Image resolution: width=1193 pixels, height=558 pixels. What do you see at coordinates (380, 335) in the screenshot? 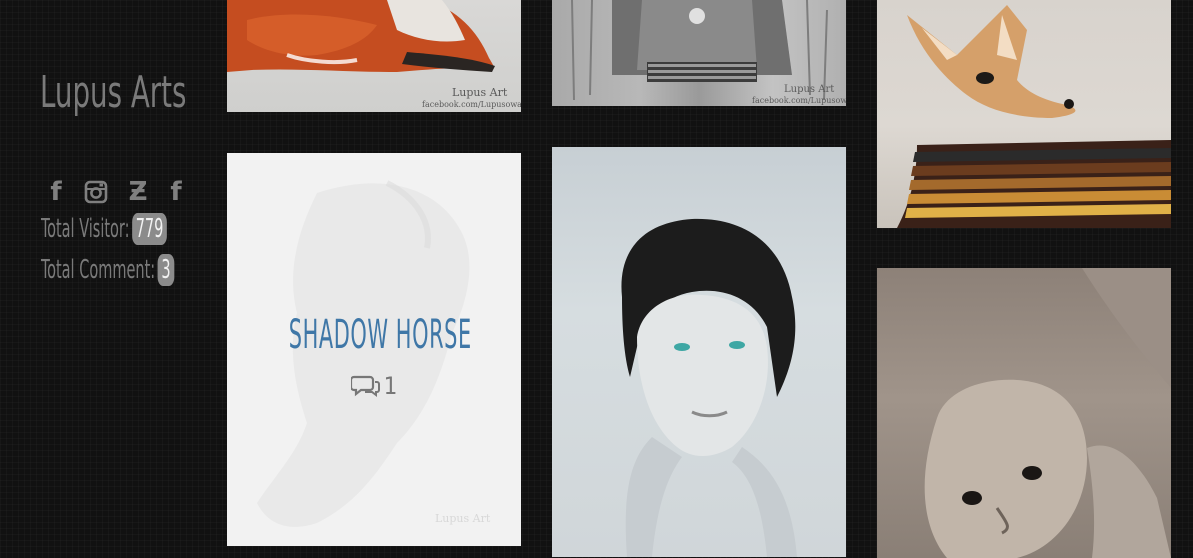
I see `artwork-title: SHADOW HORSE` at bounding box center [380, 335].